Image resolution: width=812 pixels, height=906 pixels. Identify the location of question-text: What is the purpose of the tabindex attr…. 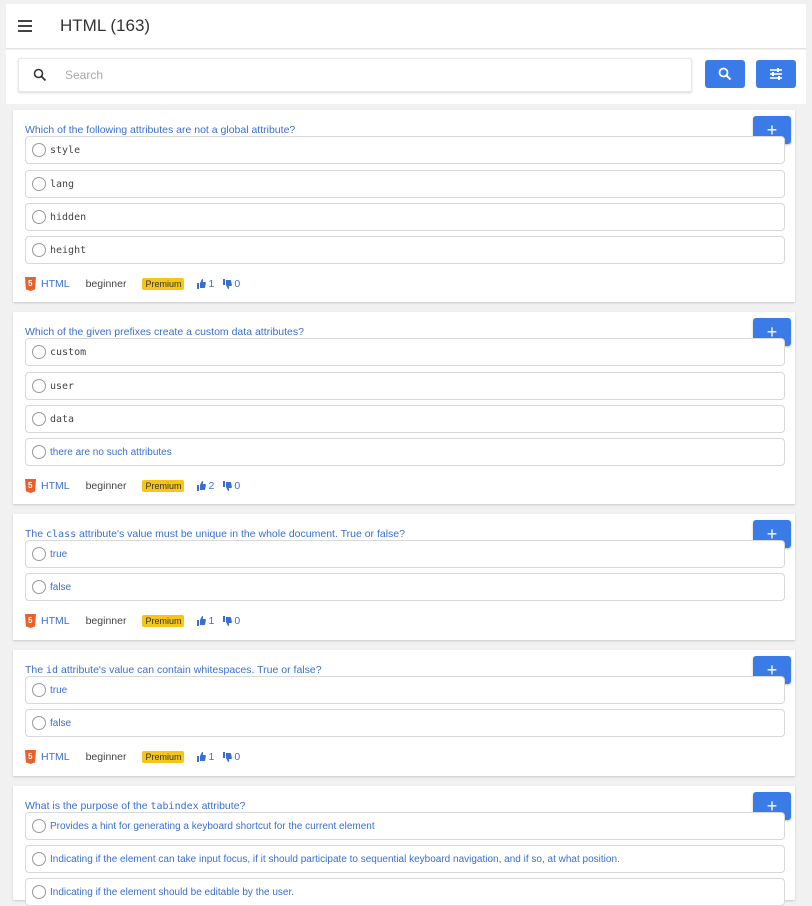
(135, 806).